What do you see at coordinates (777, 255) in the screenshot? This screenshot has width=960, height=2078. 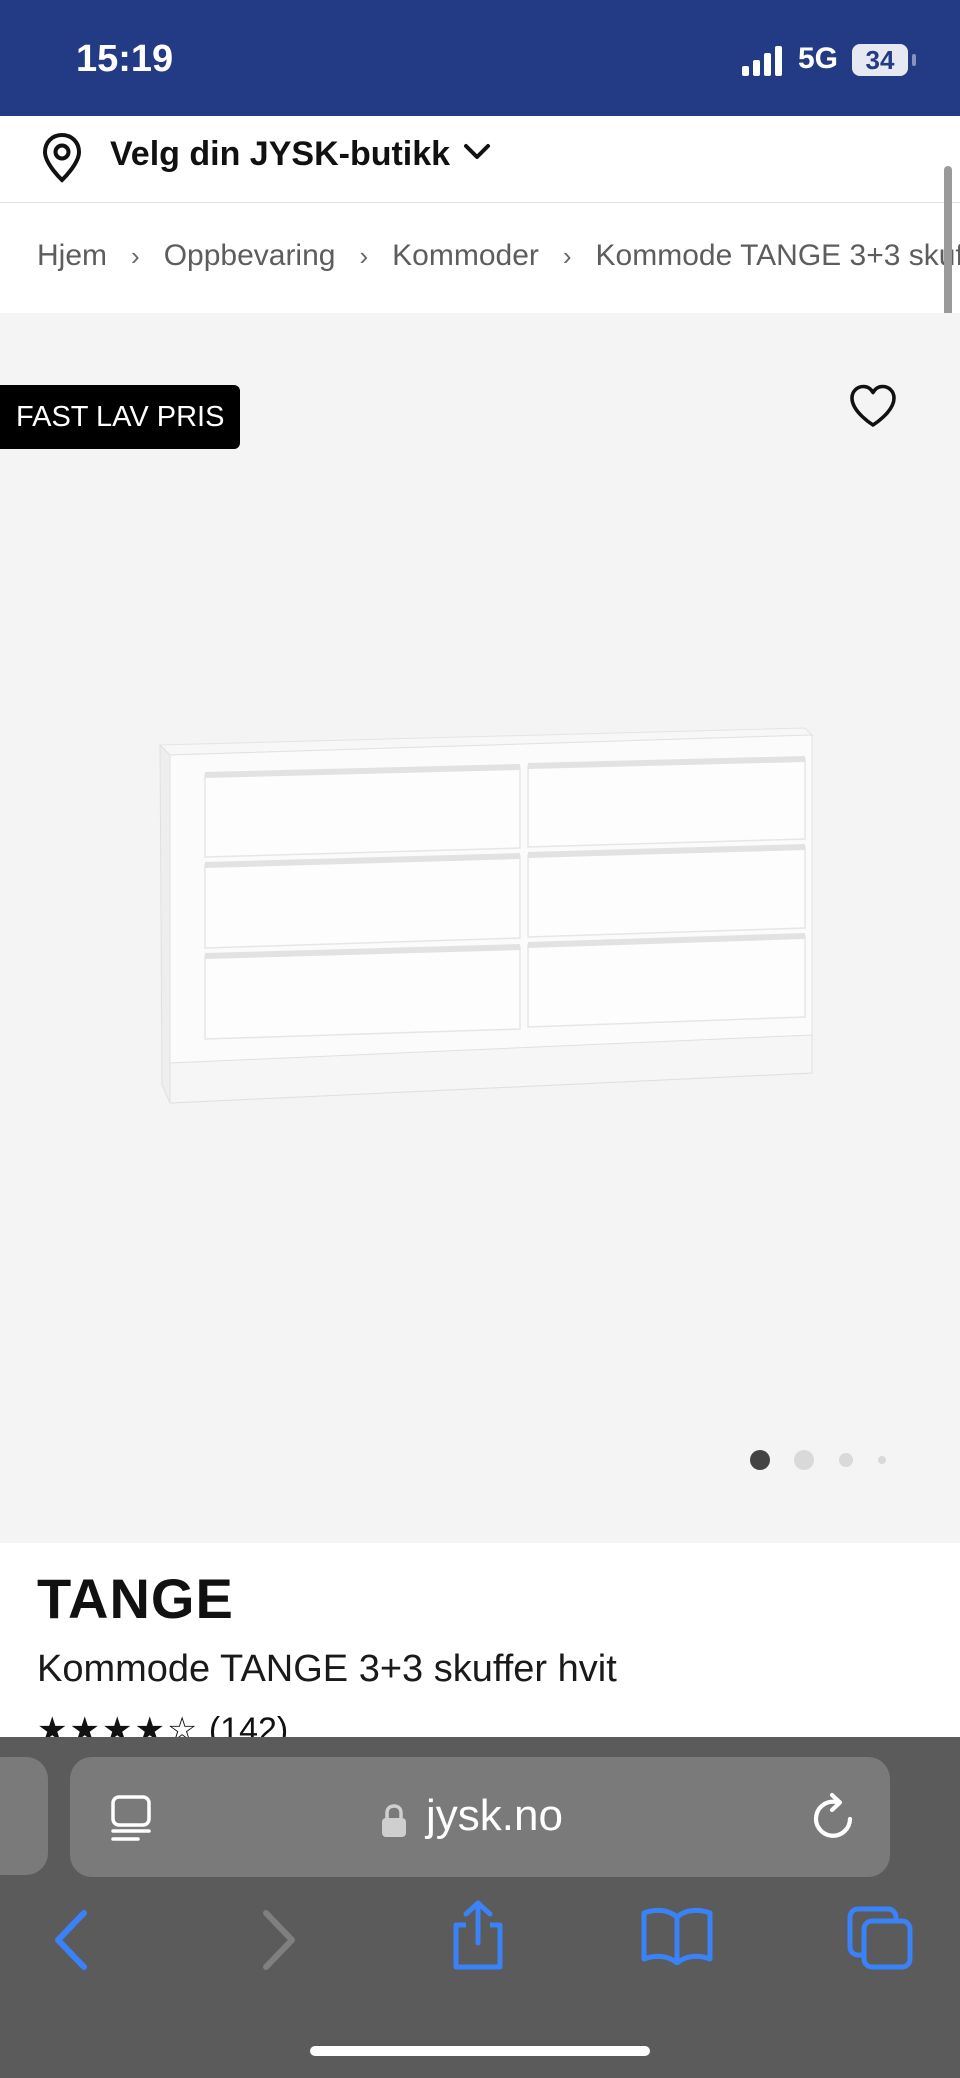 I see `breadcrumb-current: Kommode TANGE 3+3 skuffer hvit` at bounding box center [777, 255].